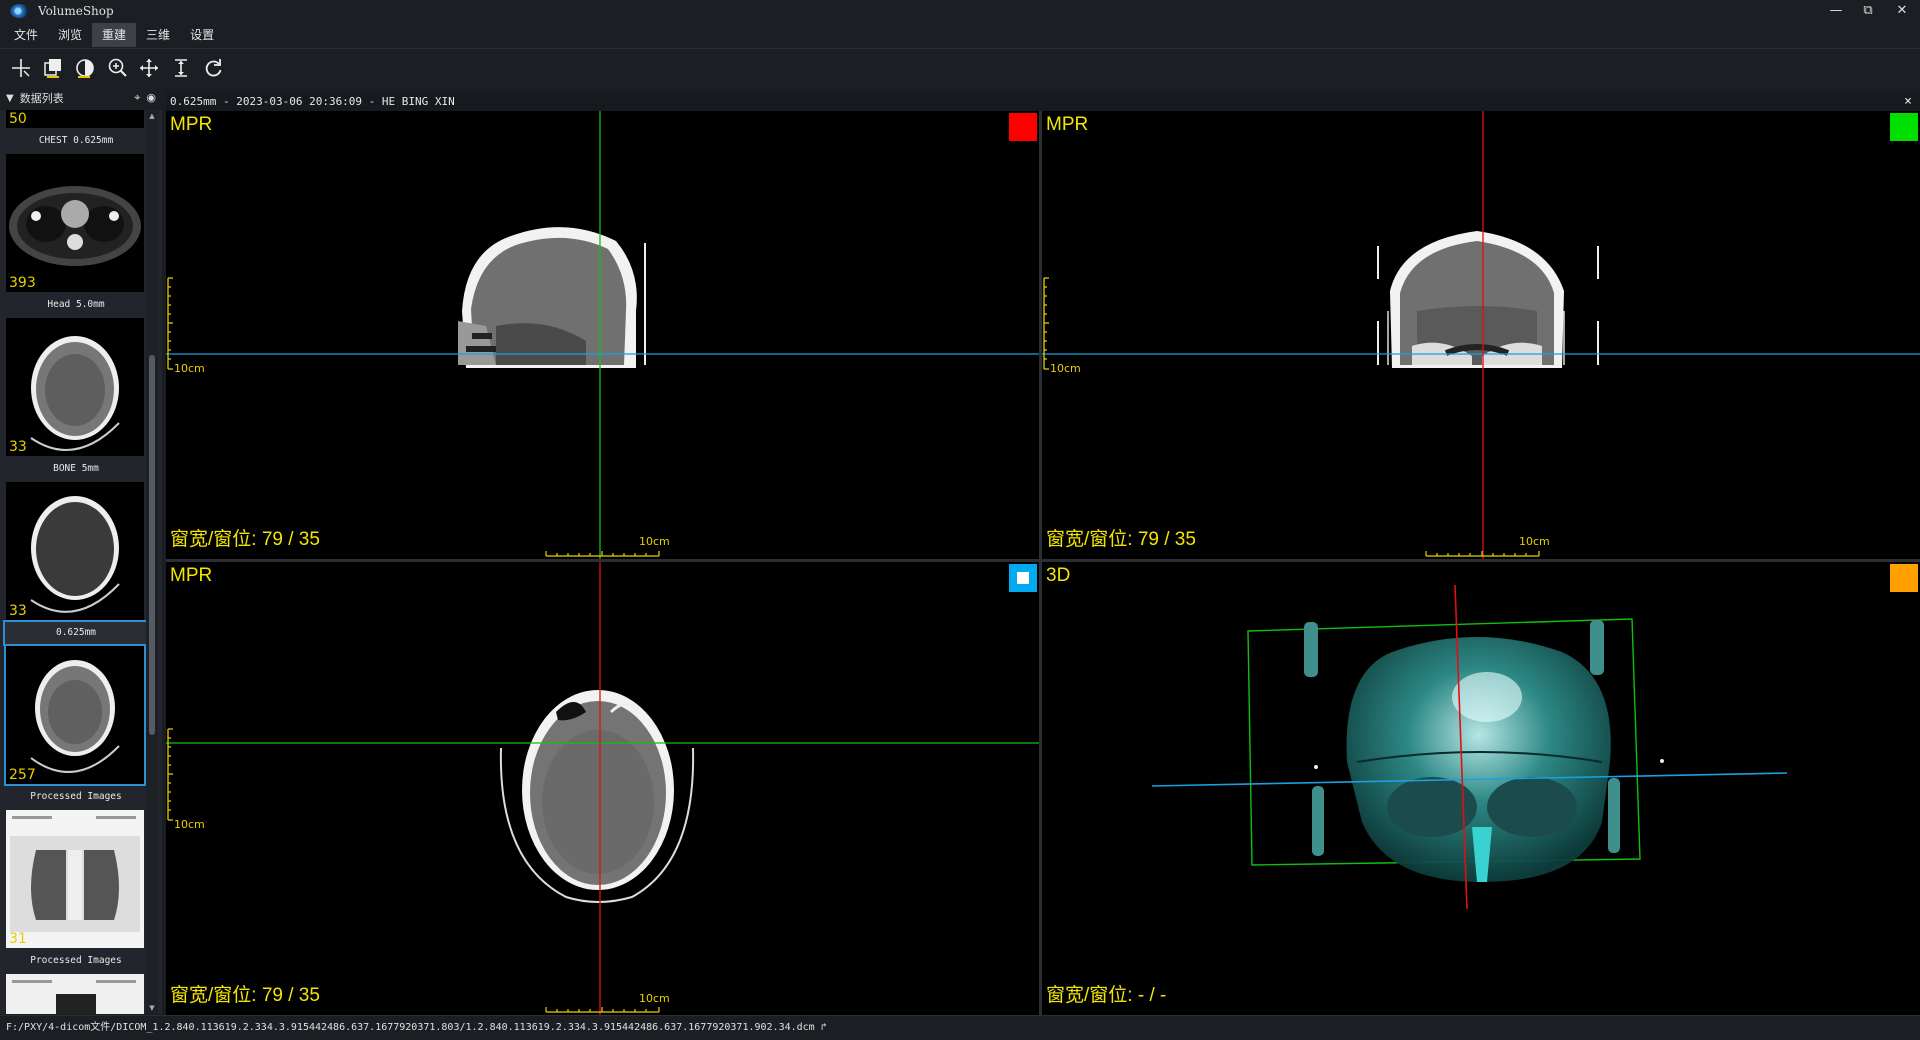 The height and width of the screenshot is (1040, 1920). What do you see at coordinates (22, 283) in the screenshot?
I see `series-count: 393` at bounding box center [22, 283].